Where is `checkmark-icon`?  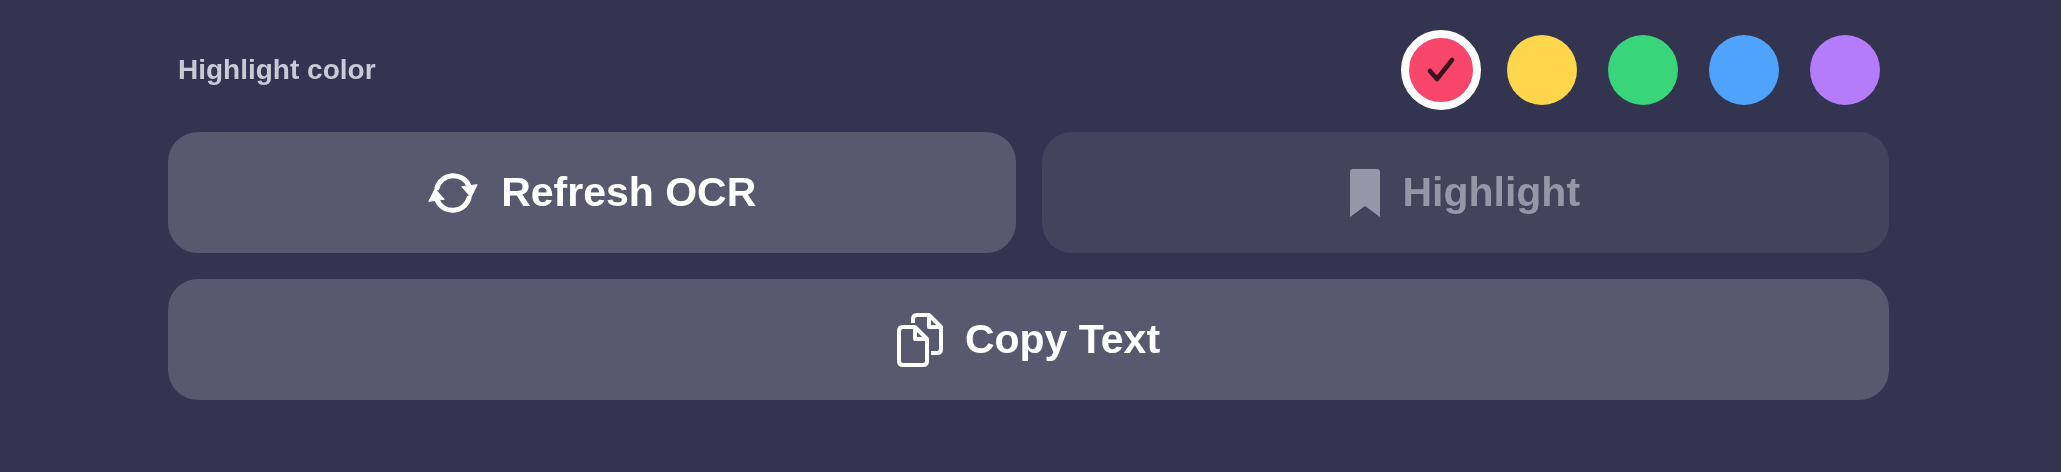
checkmark-icon is located at coordinates (1441, 70).